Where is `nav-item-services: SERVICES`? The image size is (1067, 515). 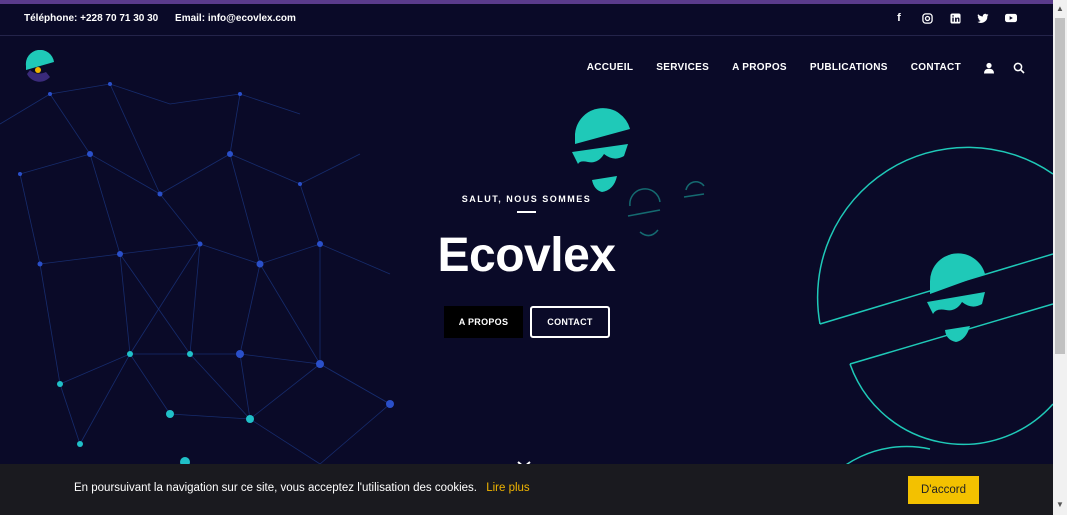
nav-item-services: SERVICES is located at coordinates (682, 67).